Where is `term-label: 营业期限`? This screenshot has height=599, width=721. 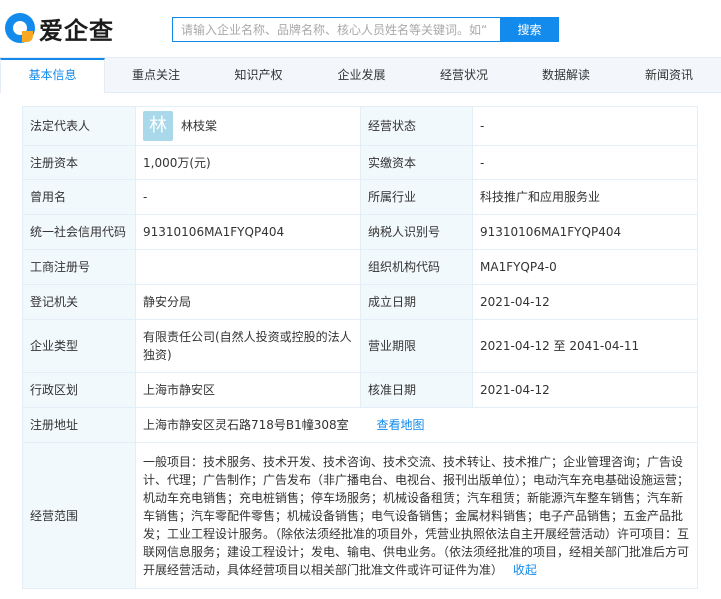
term-label: 营业期限 is located at coordinates (416, 346).